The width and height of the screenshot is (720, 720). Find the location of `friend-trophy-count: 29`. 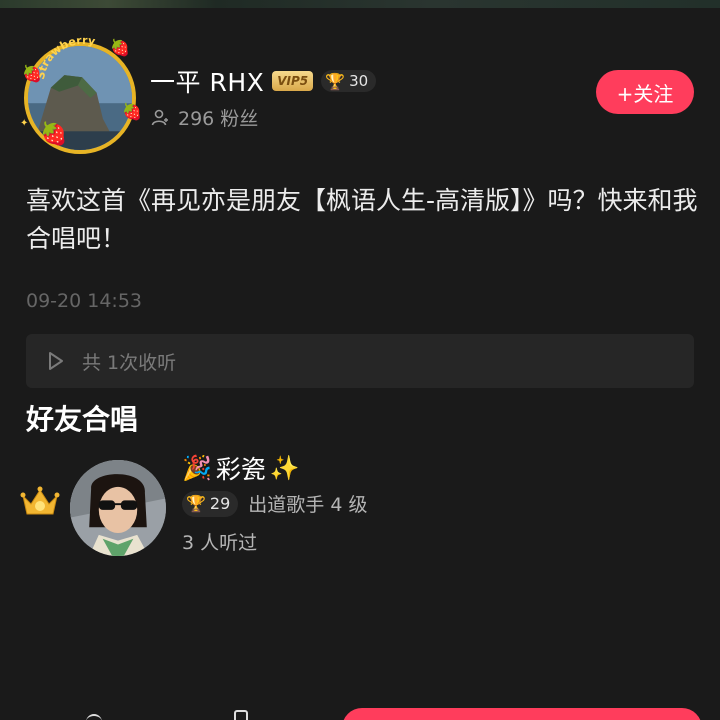

friend-trophy-count: 29 is located at coordinates (220, 503).